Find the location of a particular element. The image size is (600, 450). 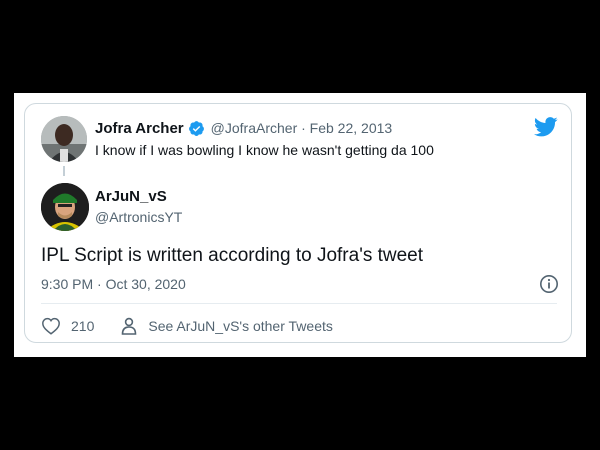

quoted-user-name: Jofra Archer is located at coordinates (139, 128).